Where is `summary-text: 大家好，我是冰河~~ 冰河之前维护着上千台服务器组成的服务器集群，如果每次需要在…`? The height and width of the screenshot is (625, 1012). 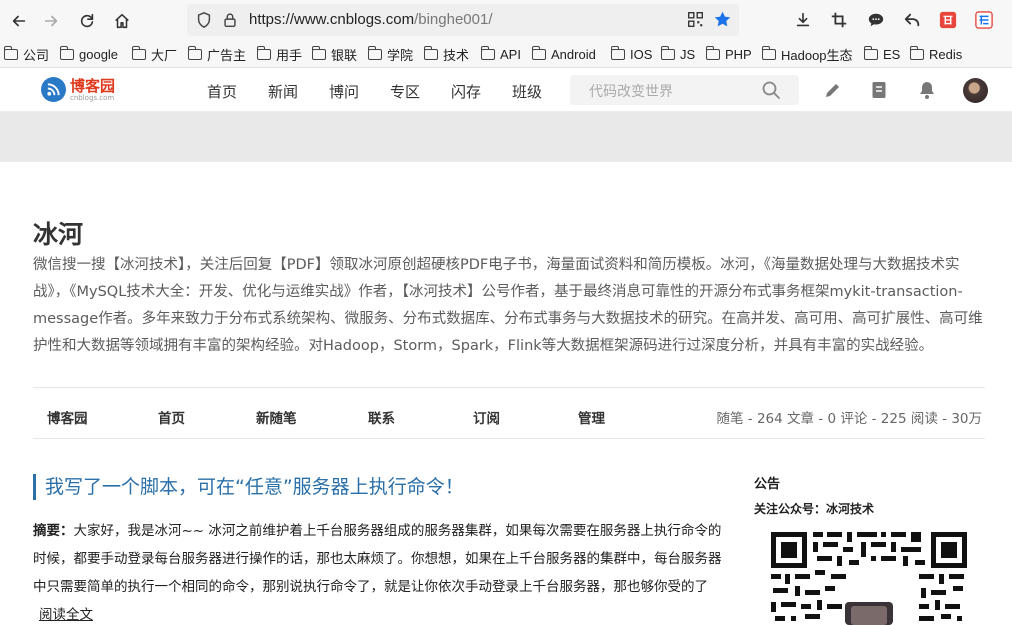 summary-text: 大家好，我是冰河~~ 冰河之前维护着上千台服务器组成的服务器集群，如果每次需要在… is located at coordinates (377, 559).